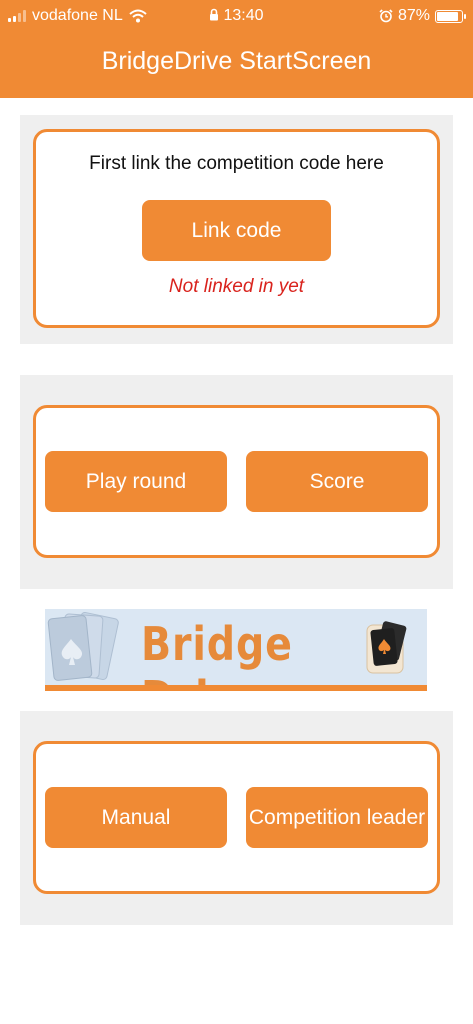 This screenshot has height=1024, width=473. I want to click on lock-icon, so click(214, 14).